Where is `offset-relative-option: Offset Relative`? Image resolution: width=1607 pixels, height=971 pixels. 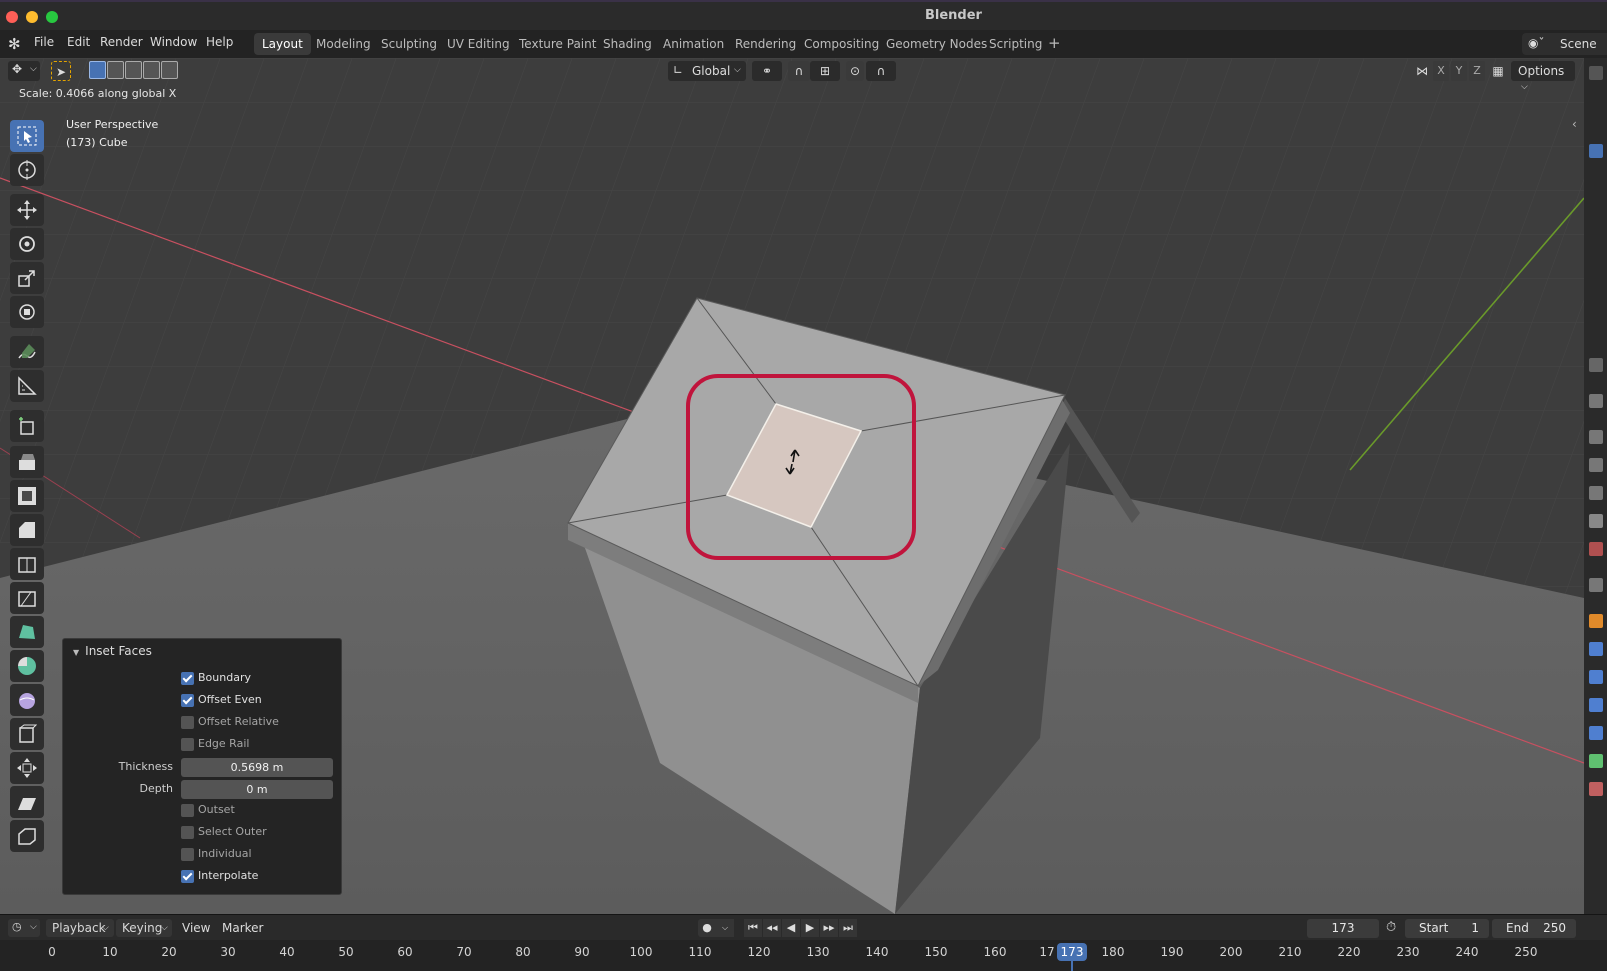 offset-relative-option: Offset Relative is located at coordinates (203, 723).